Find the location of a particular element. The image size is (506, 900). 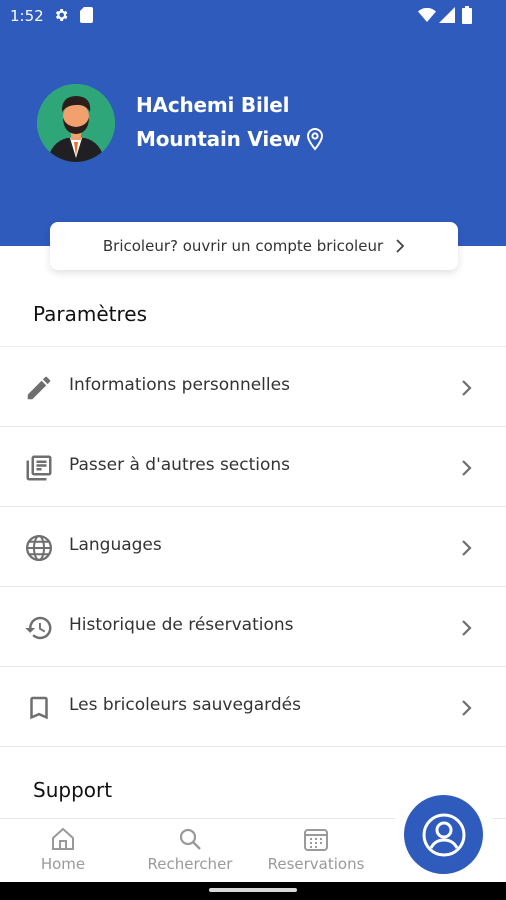

nav-search-label: Rechercher is located at coordinates (190, 864).